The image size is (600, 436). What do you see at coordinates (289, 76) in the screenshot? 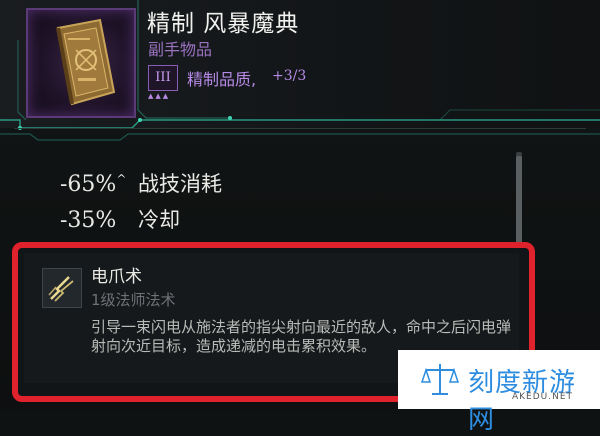
I see `quality-value: +3/3` at bounding box center [289, 76].